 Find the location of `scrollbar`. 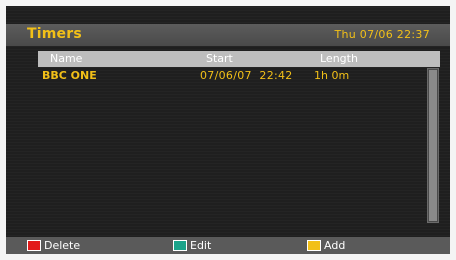

scrollbar is located at coordinates (433, 145).